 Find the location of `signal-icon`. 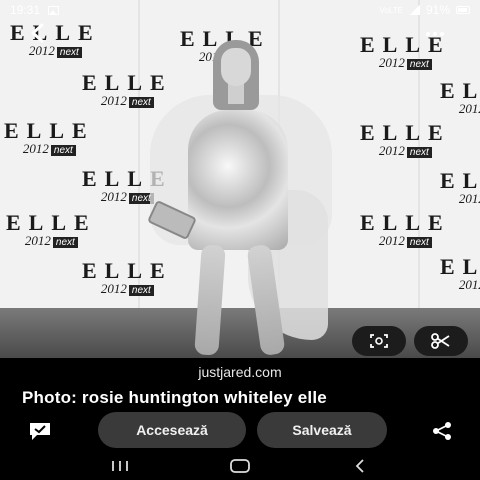

signal-icon is located at coordinates (414, 10).